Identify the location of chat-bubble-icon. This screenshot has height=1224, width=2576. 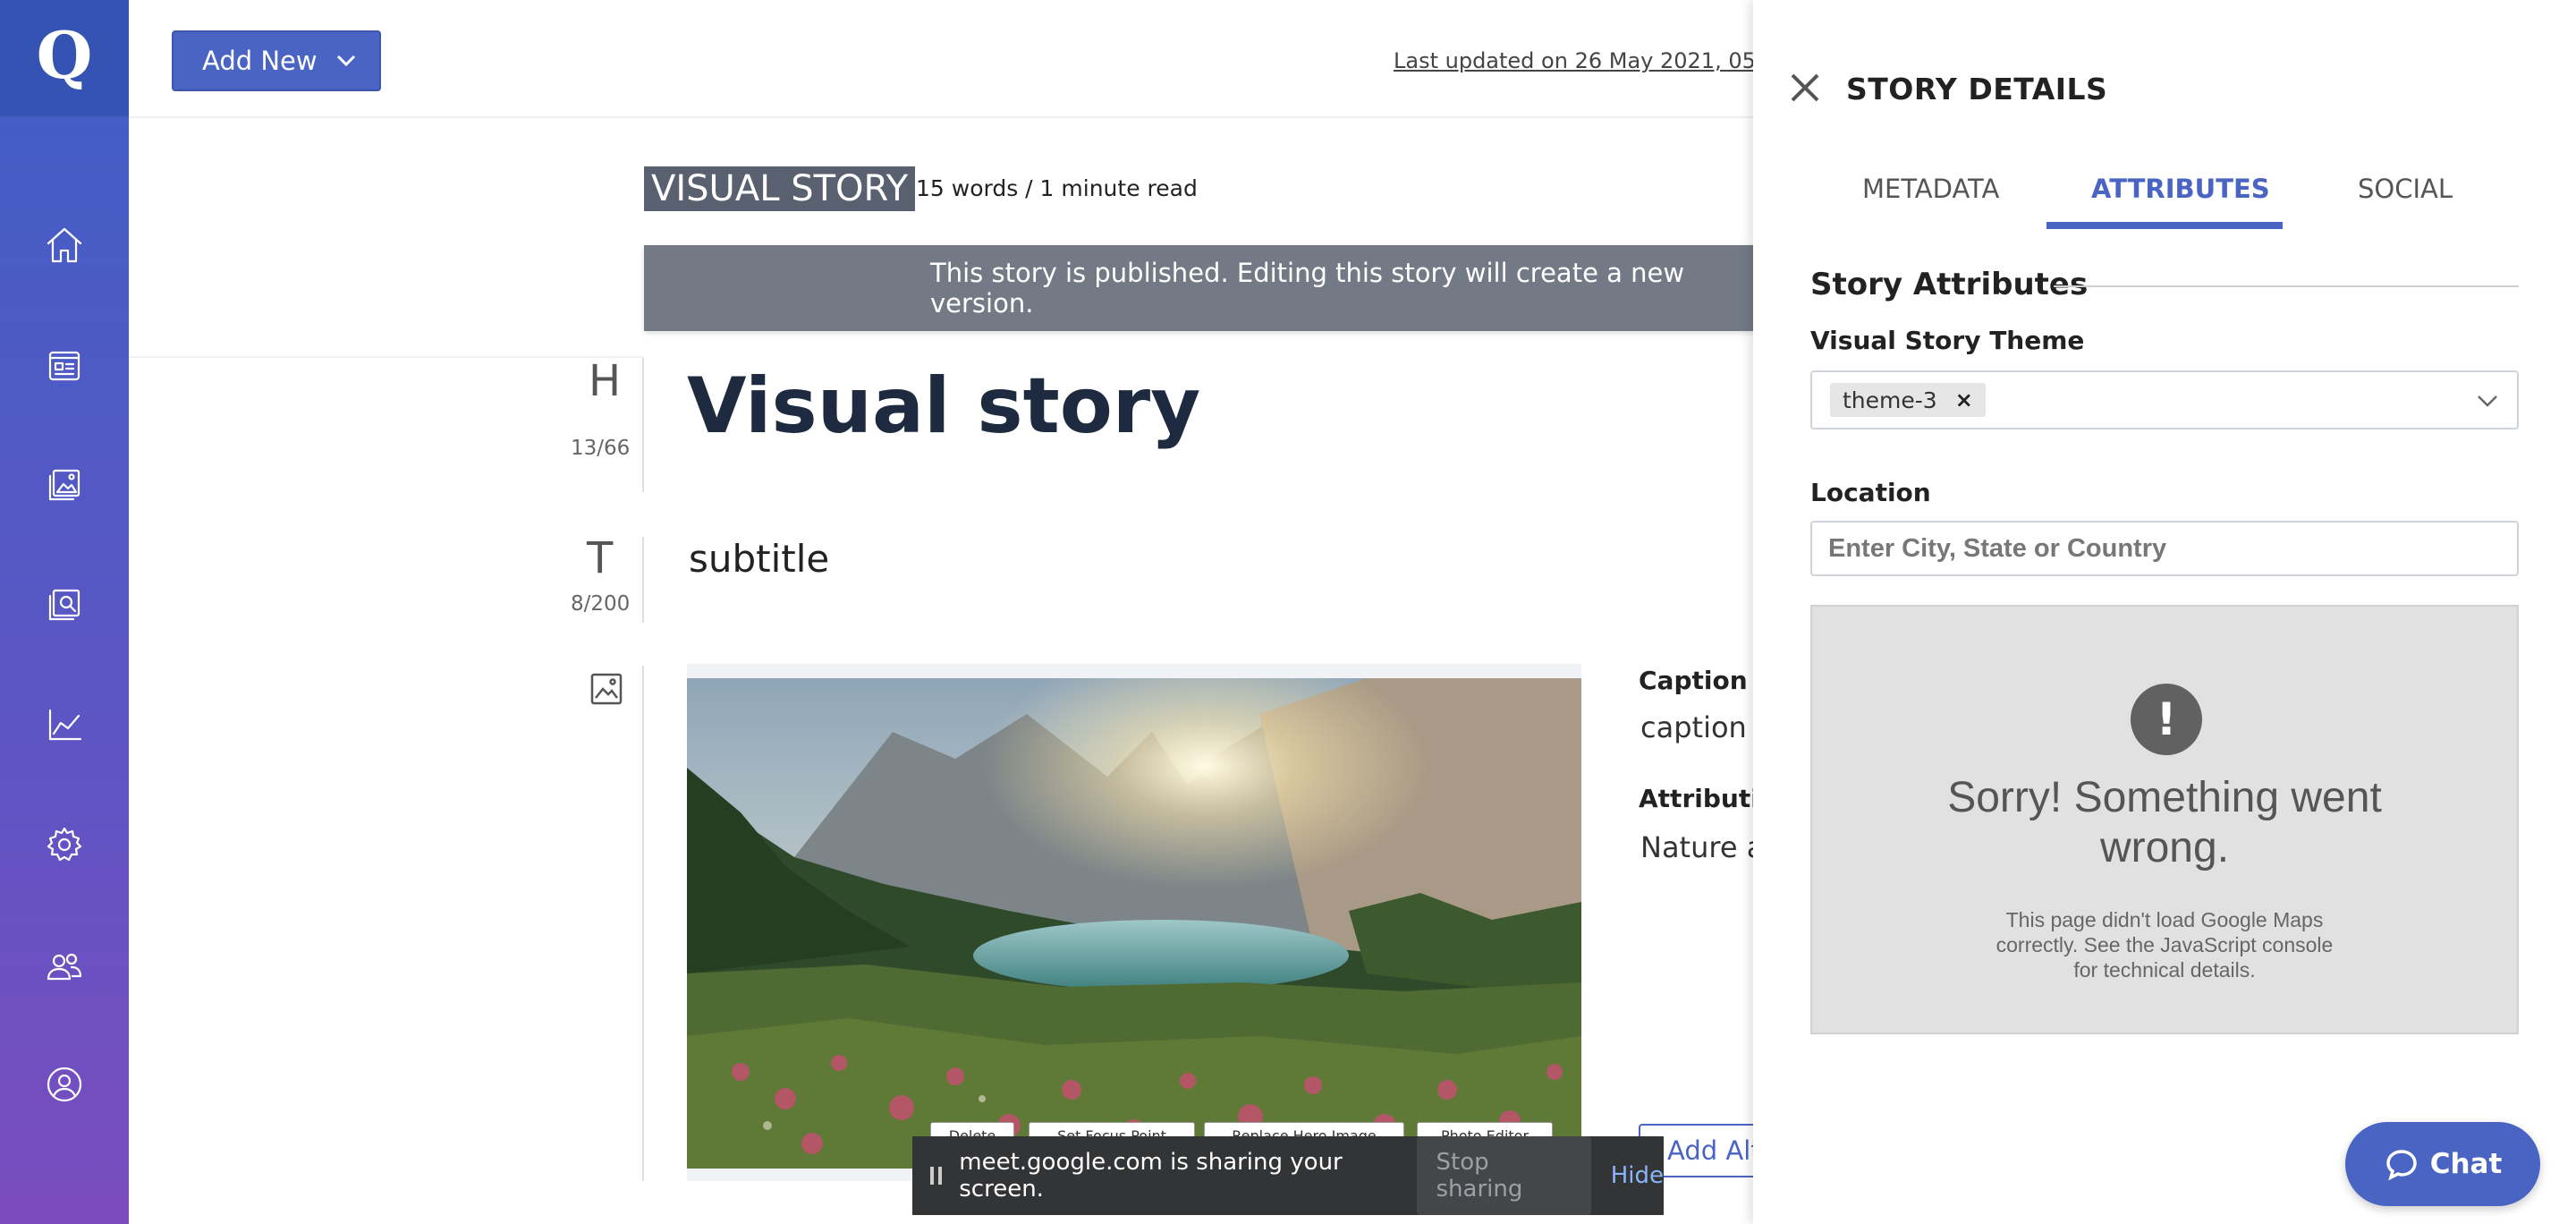
(2401, 1166).